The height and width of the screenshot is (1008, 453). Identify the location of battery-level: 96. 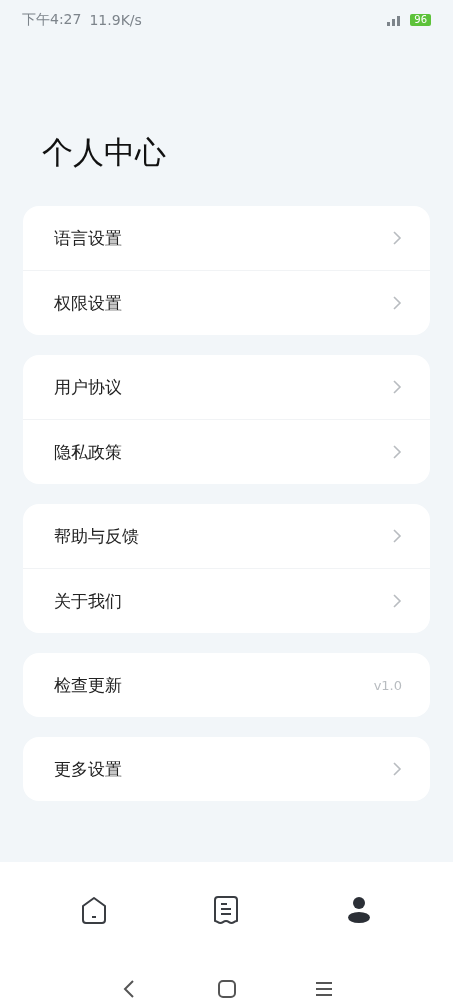
(420, 20).